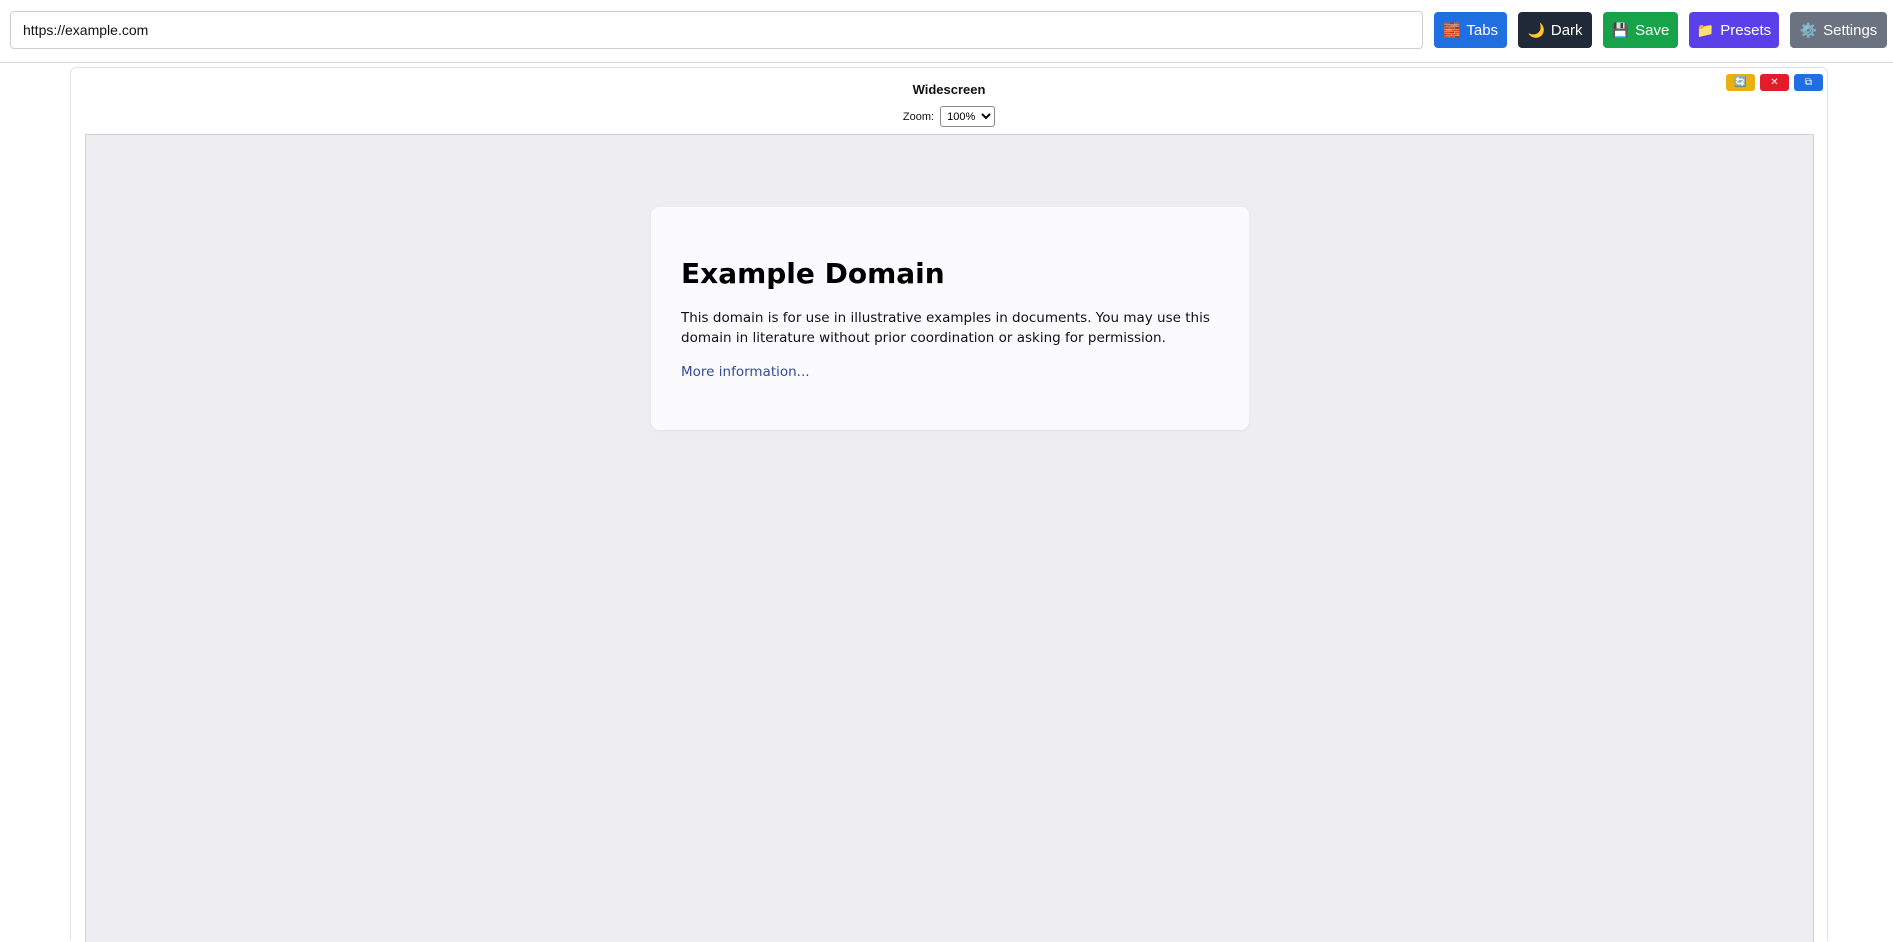 Image resolution: width=1893 pixels, height=942 pixels. I want to click on presets-button: 📁 Presets, so click(1734, 30).